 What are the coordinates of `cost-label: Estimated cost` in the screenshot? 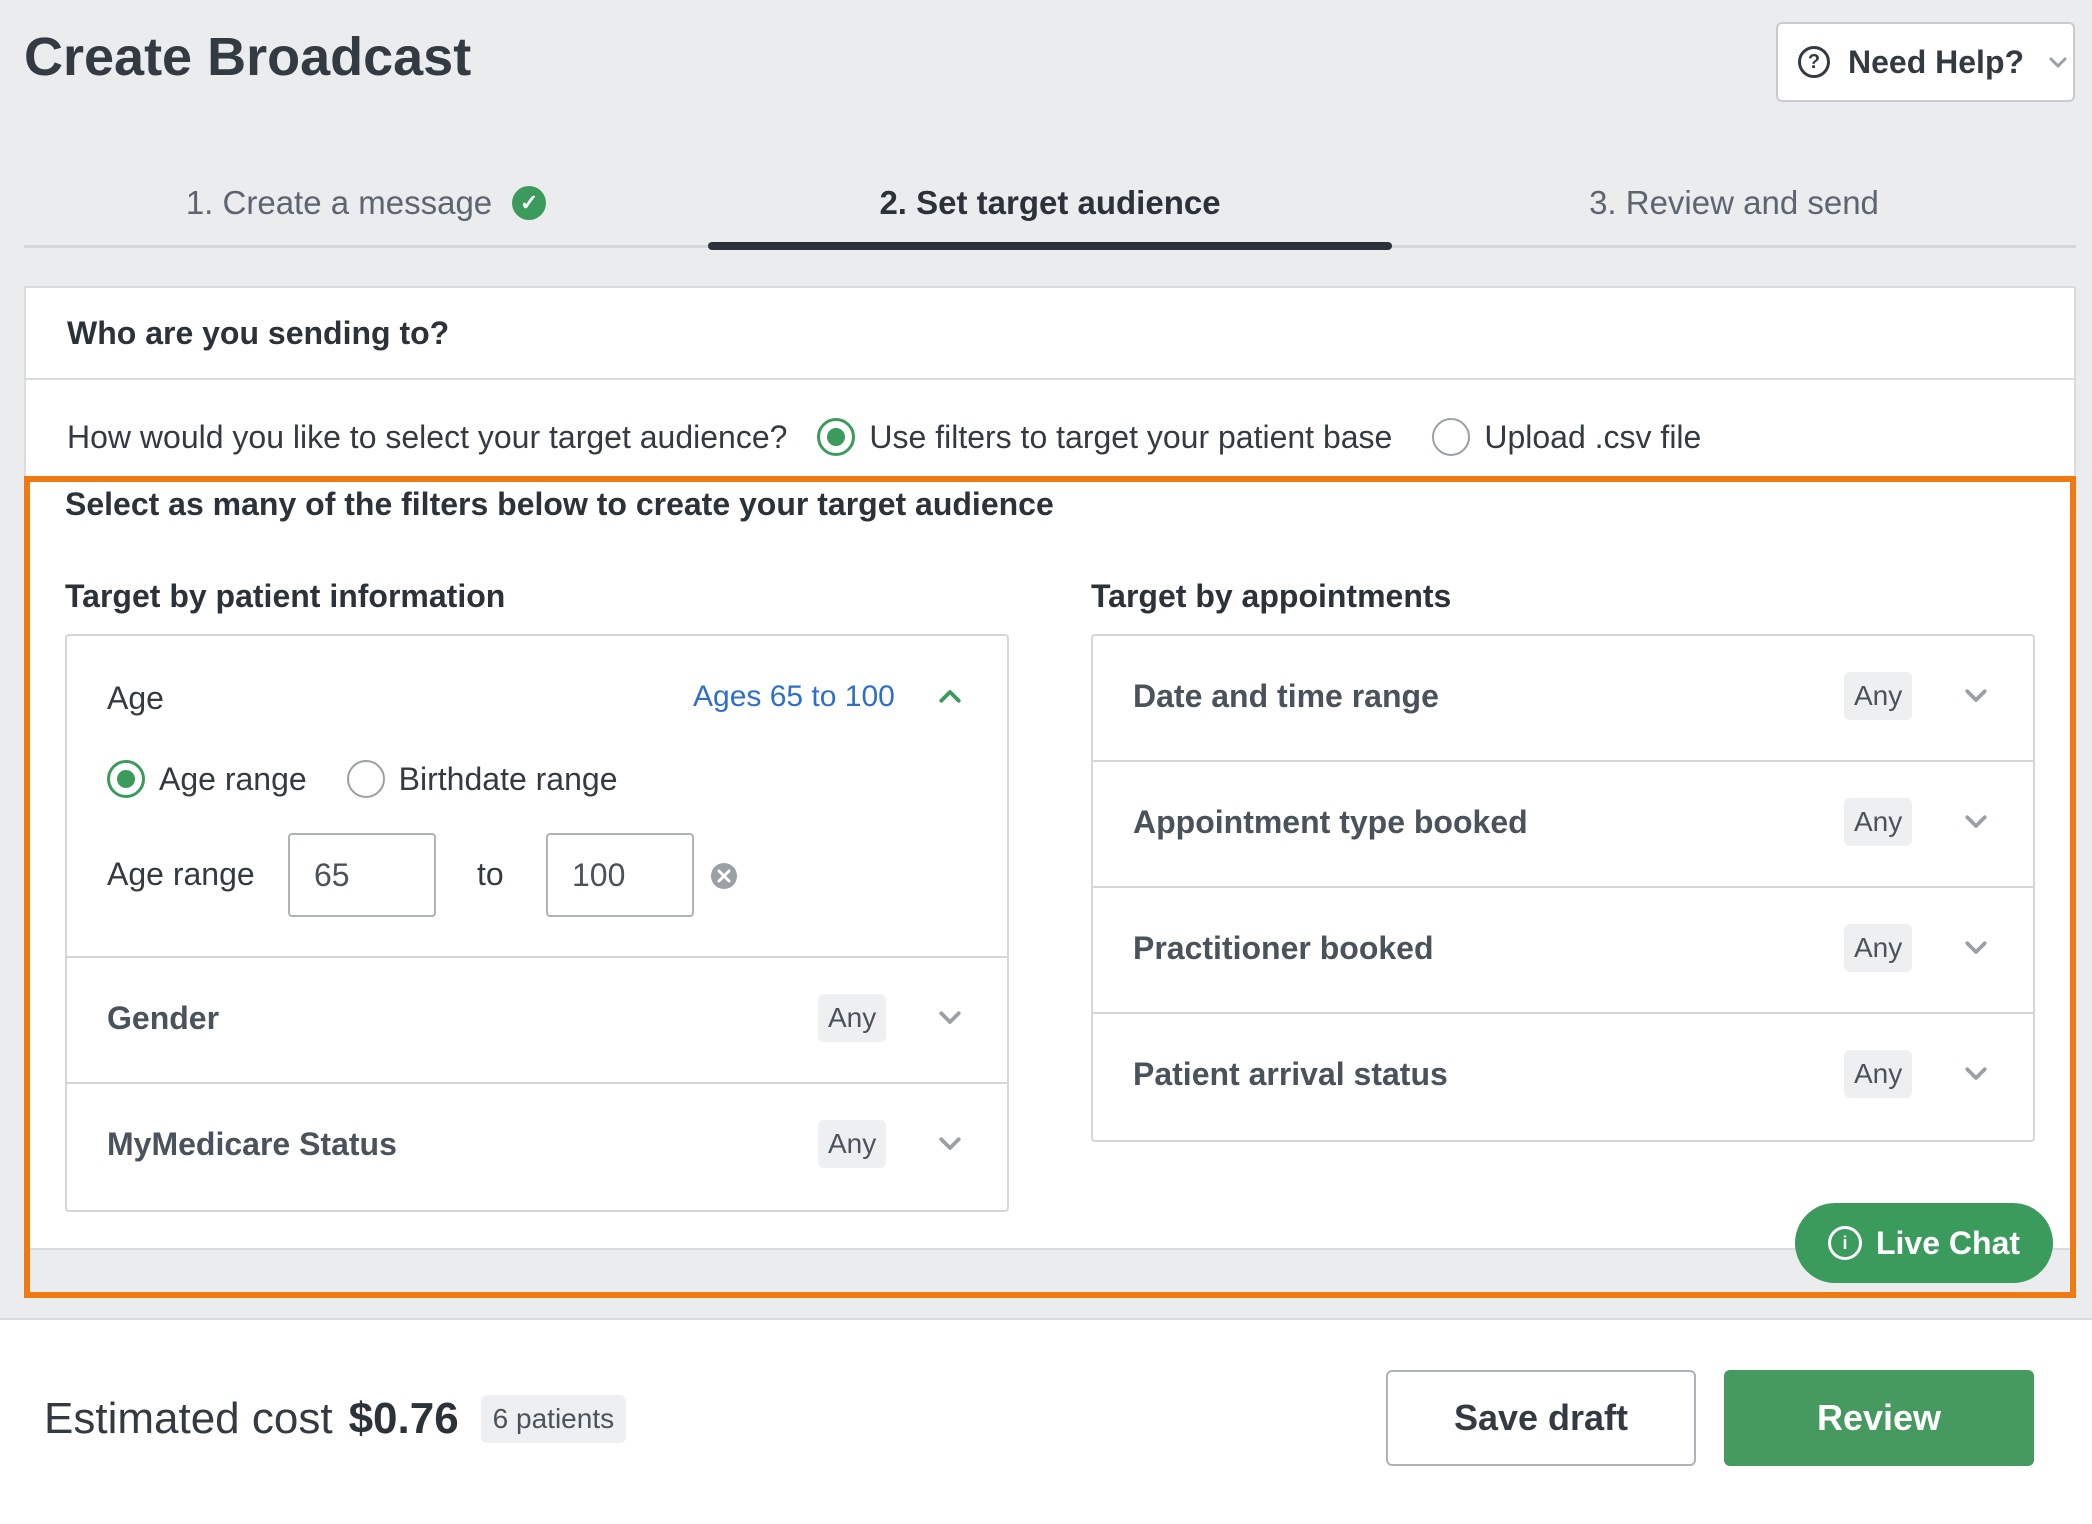 It's located at (188, 1418).